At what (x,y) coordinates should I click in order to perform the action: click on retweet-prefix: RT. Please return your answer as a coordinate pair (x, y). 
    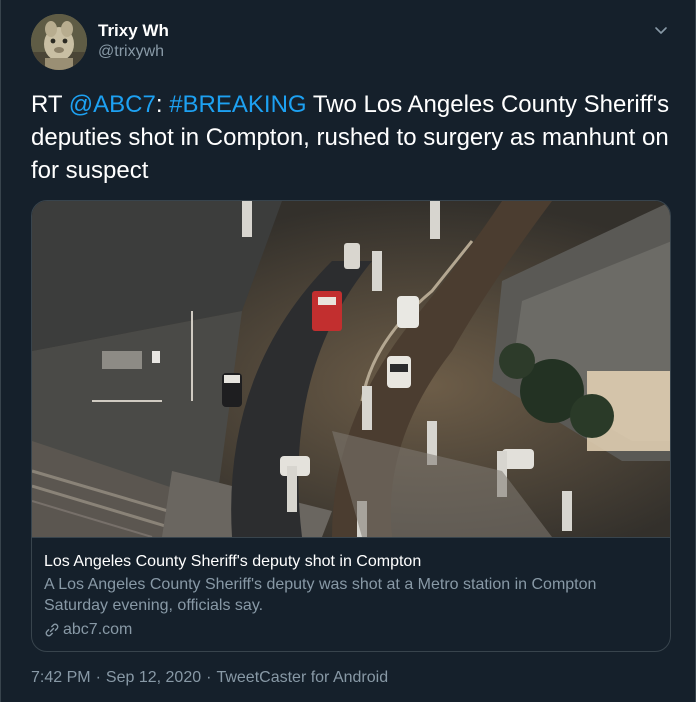
    Looking at the image, I should click on (50, 104).